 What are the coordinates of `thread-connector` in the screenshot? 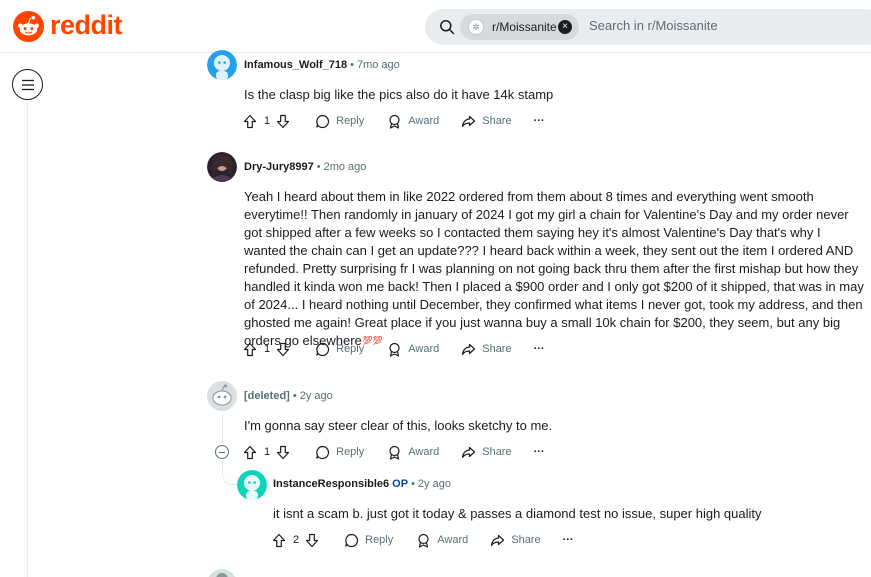 It's located at (229, 472).